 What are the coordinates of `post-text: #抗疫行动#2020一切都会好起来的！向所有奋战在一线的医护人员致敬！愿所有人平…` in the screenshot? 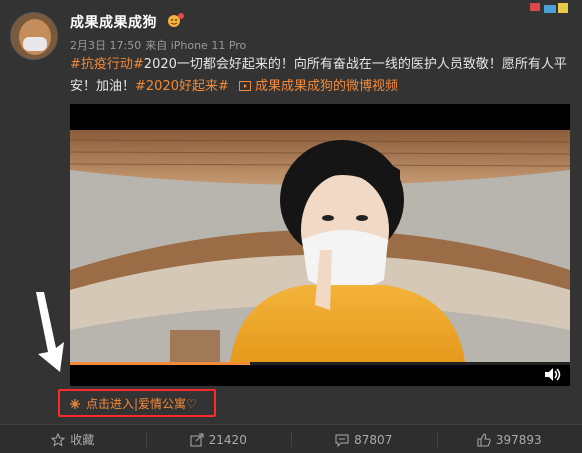 It's located at (320, 76).